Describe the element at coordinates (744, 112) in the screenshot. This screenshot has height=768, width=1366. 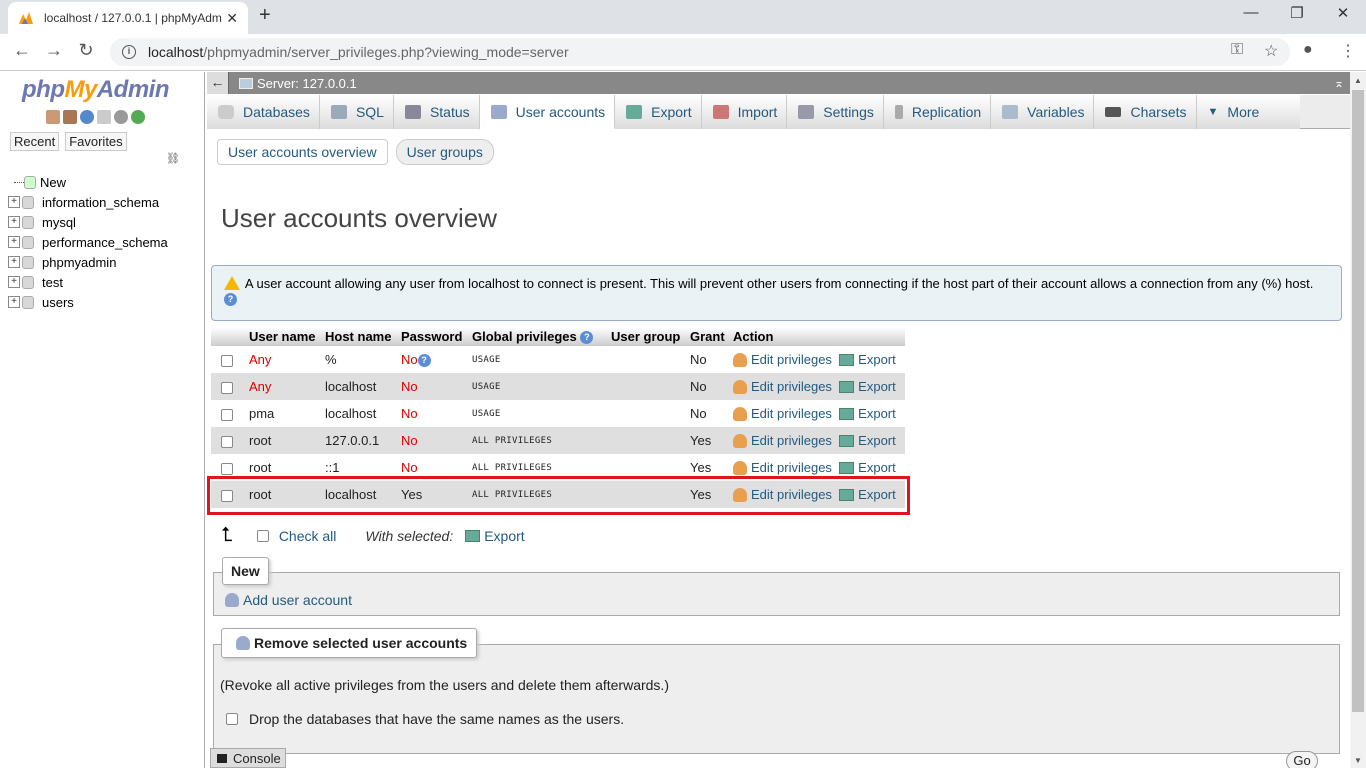
I see `tab-import: Import` at that location.